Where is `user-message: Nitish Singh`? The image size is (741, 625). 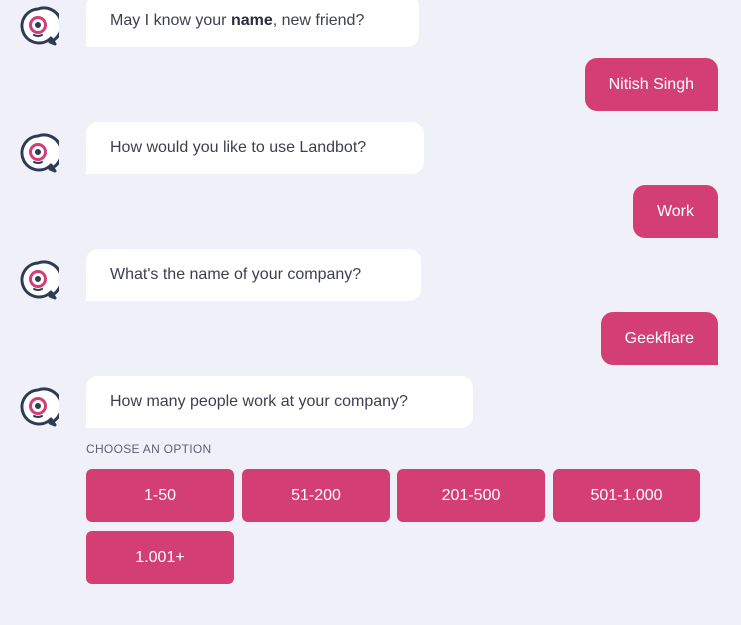 user-message: Nitish Singh is located at coordinates (651, 84).